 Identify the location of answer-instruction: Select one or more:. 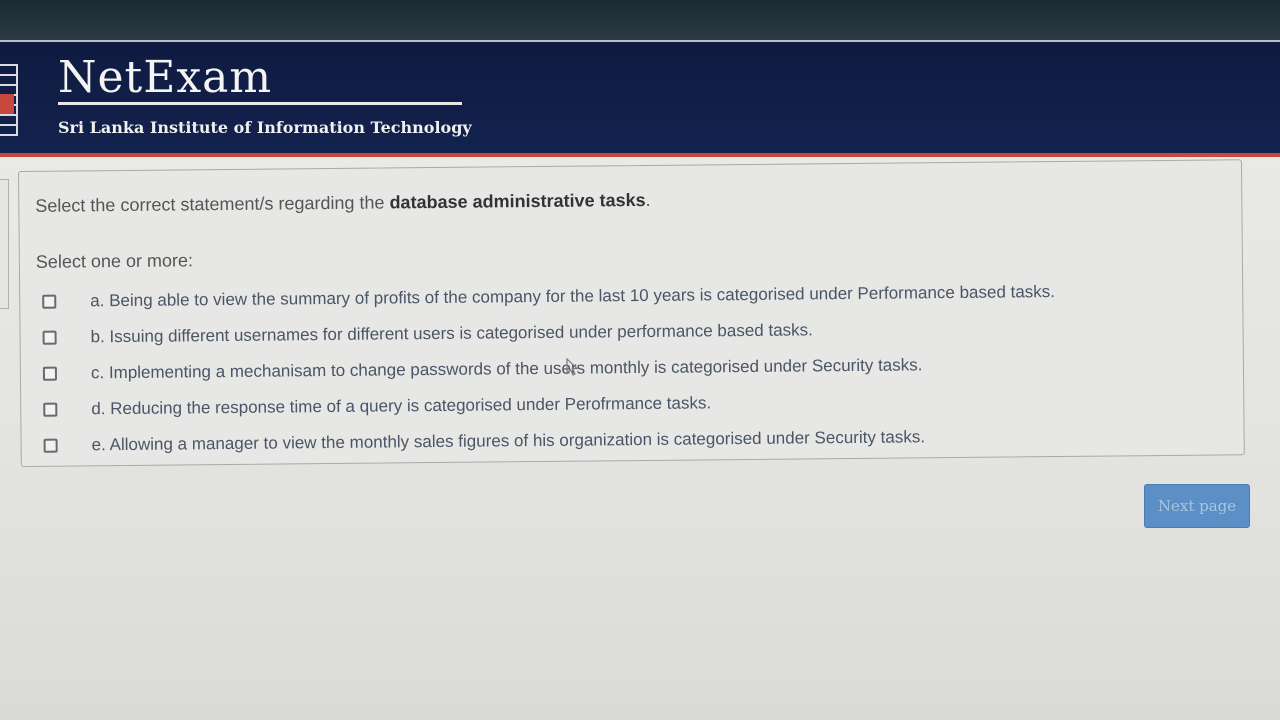
(114, 261).